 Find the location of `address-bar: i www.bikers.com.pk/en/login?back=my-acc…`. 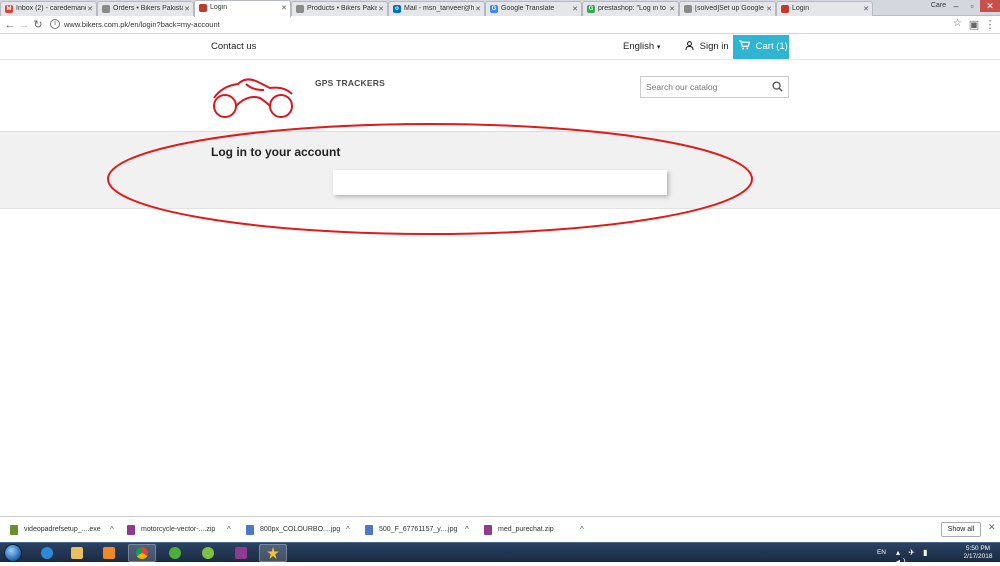

address-bar: i www.bikers.com.pk/en/login?back=my-acc… is located at coordinates (508, 25).